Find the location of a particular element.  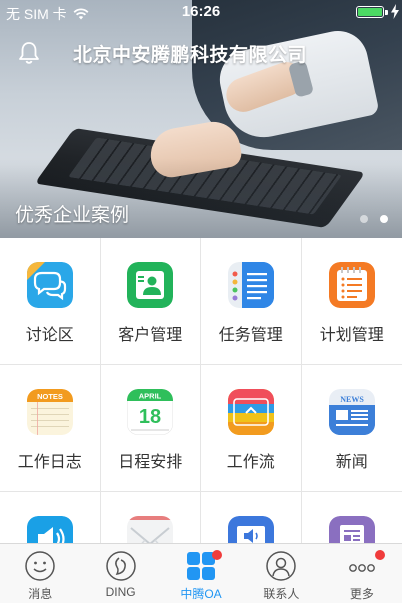

carousel-dot is located at coordinates (364, 219).